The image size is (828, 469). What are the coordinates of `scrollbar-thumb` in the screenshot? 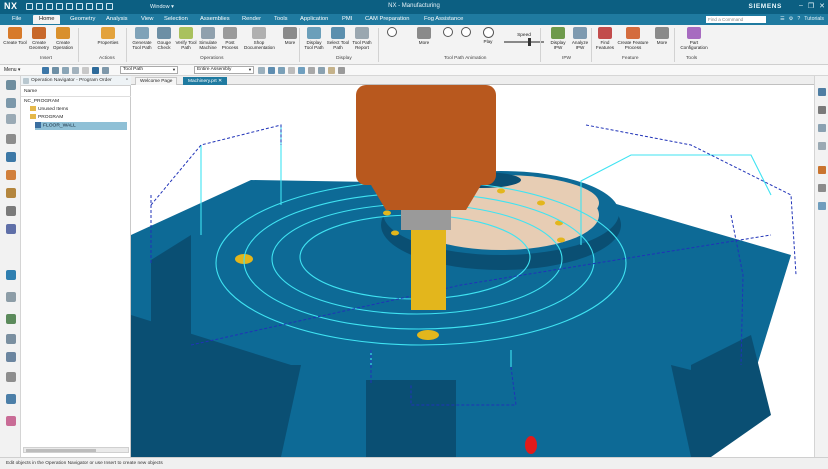 It's located at (61, 450).